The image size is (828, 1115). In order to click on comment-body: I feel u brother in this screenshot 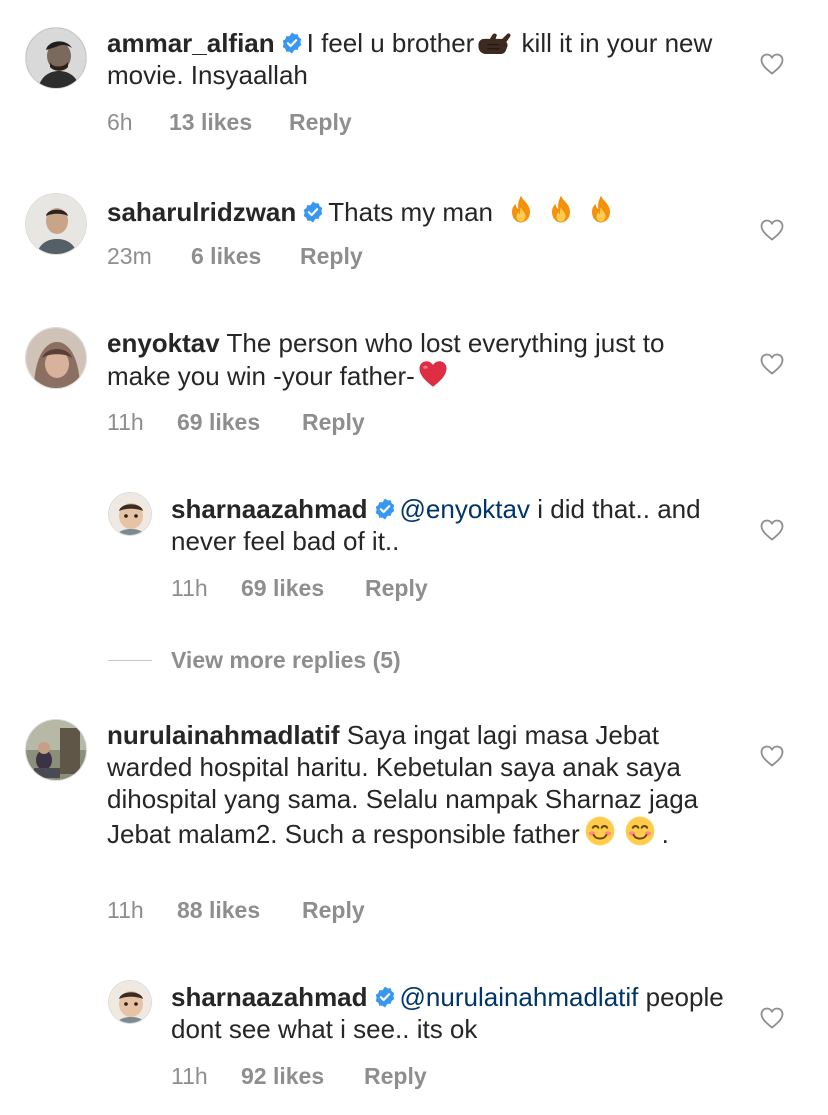, I will do `click(390, 43)`.